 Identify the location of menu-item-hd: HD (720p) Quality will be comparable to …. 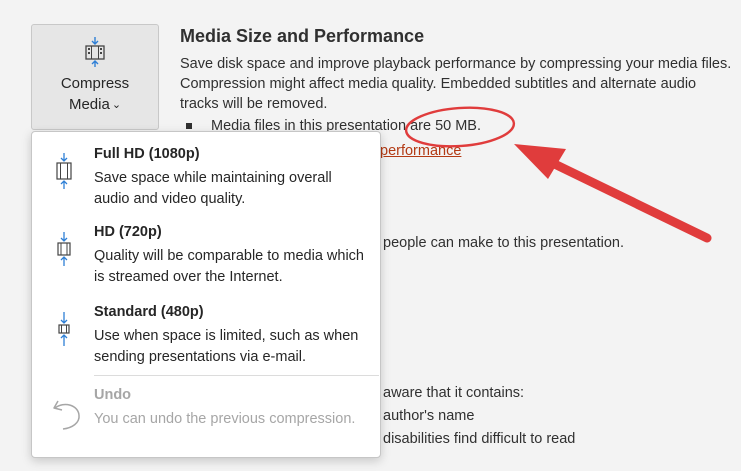
(206, 256).